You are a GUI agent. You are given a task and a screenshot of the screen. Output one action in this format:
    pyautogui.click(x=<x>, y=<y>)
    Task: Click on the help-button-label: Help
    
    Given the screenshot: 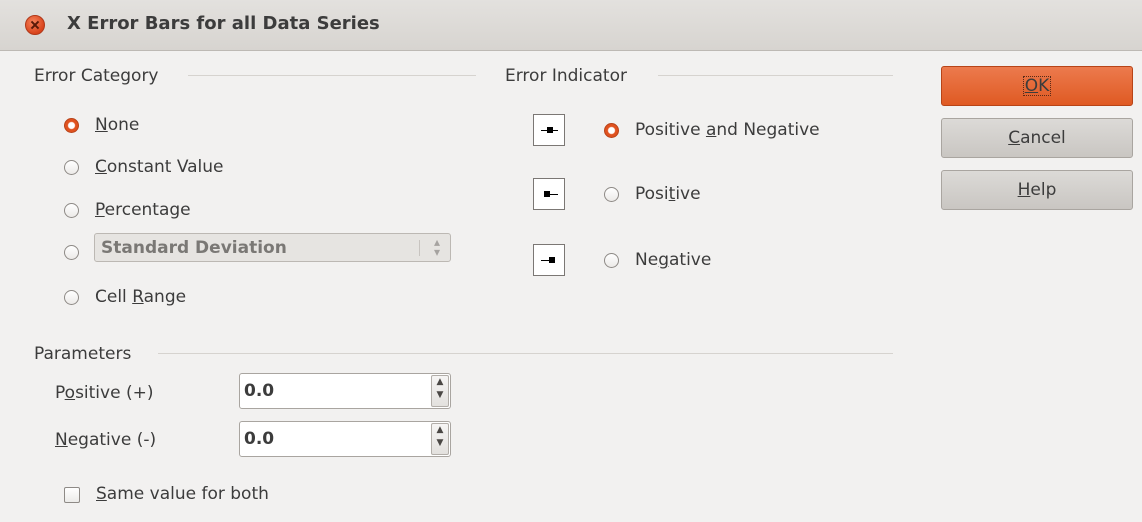 What is the action you would take?
    pyautogui.click(x=1037, y=190)
    